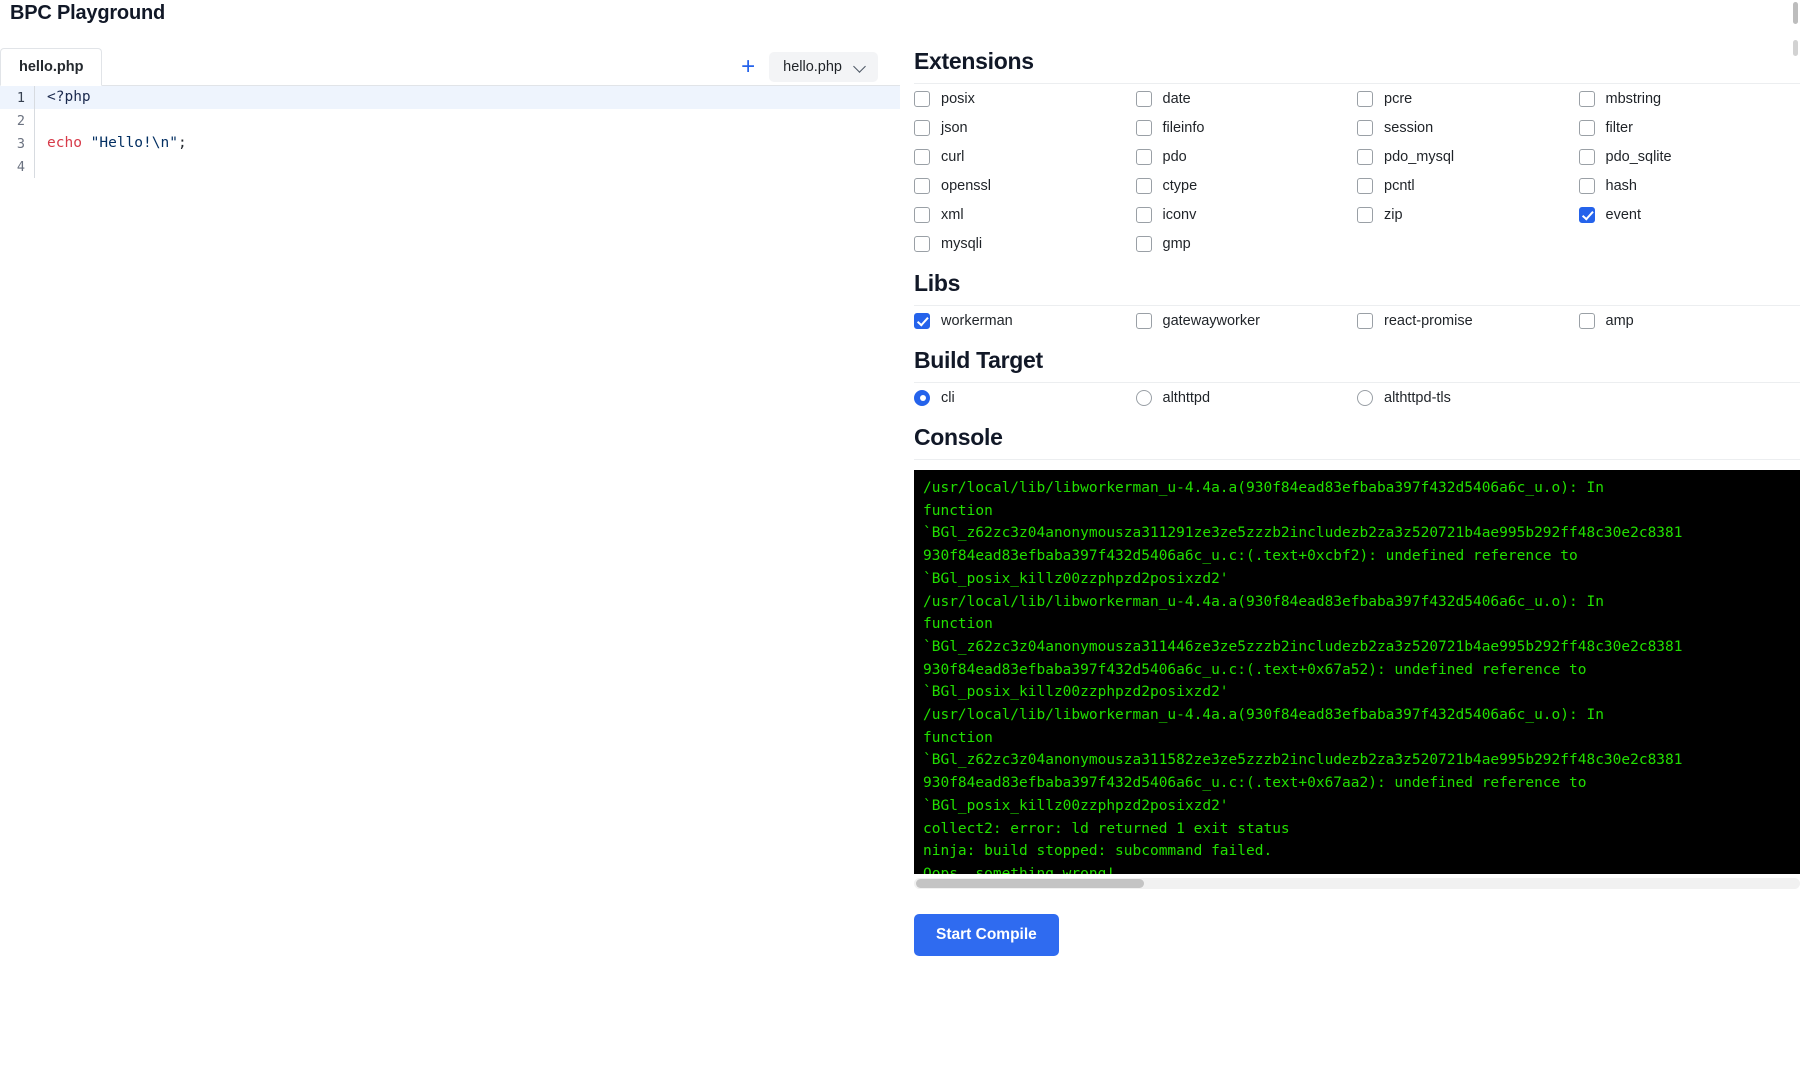 This screenshot has height=1071, width=1800. I want to click on line-number: 1, so click(20, 97).